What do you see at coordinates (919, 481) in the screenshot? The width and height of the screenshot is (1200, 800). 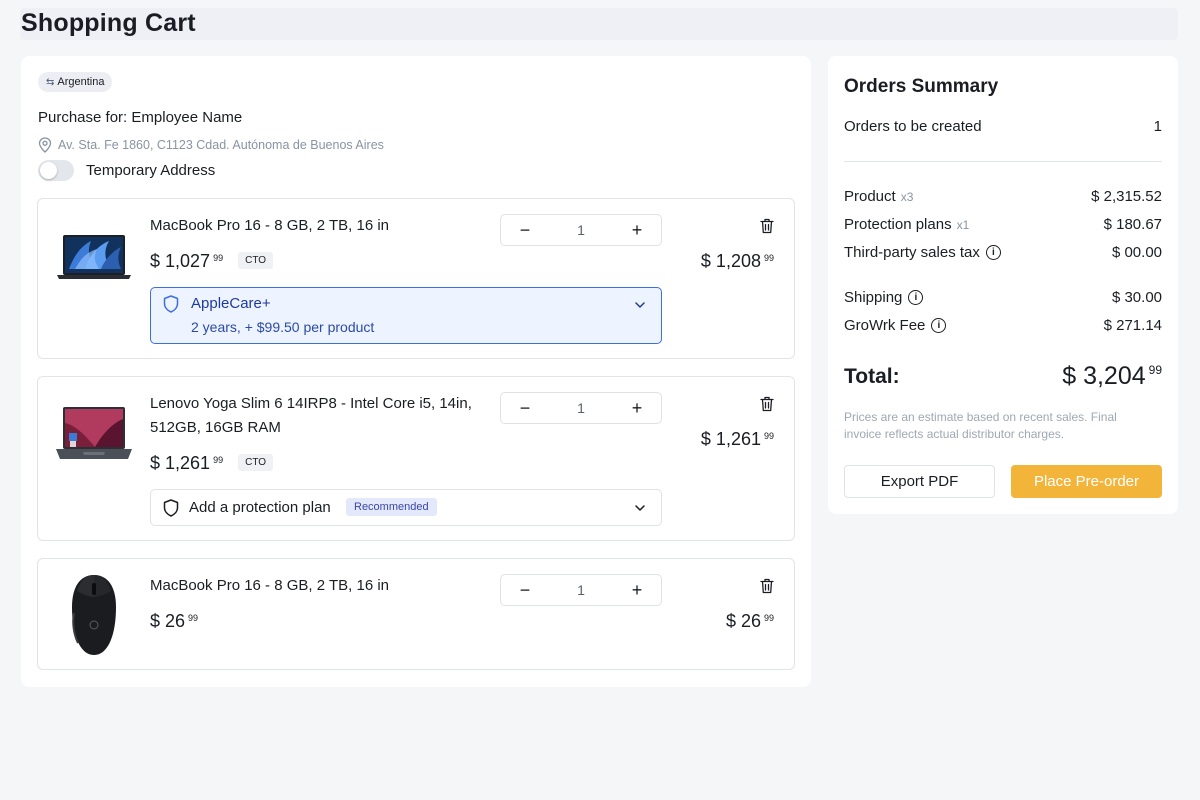 I see `export-pdf-button: Export PDF` at bounding box center [919, 481].